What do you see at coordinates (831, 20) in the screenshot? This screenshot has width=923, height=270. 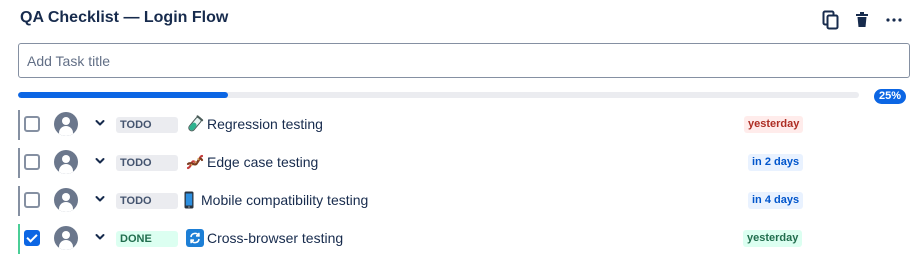 I see `copy-icon` at bounding box center [831, 20].